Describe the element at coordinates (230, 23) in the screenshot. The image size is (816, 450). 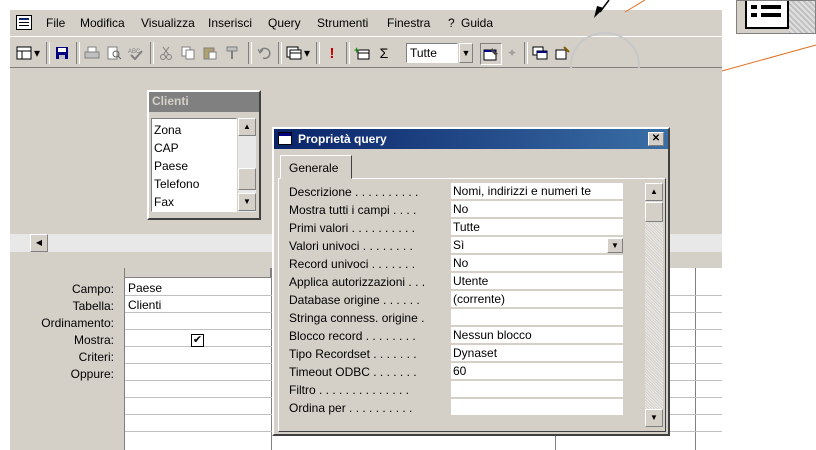
I see `menu-inserisci: Inserisci` at that location.